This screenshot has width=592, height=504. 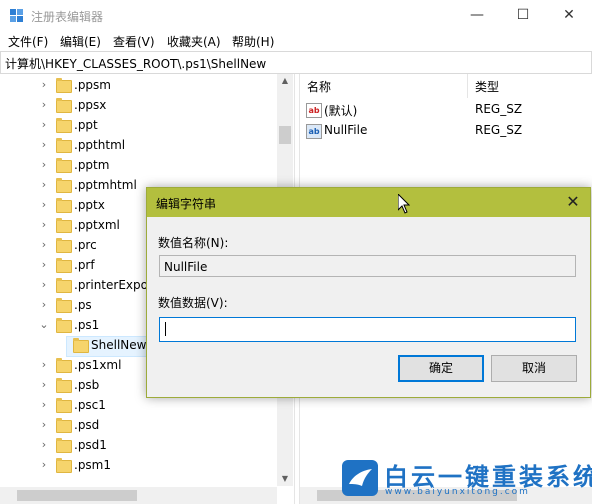 I want to click on menu-bar: 文件(F) 编辑(E) 查看(V) 收藏夹(A) 帮助(H), so click(x=296, y=41).